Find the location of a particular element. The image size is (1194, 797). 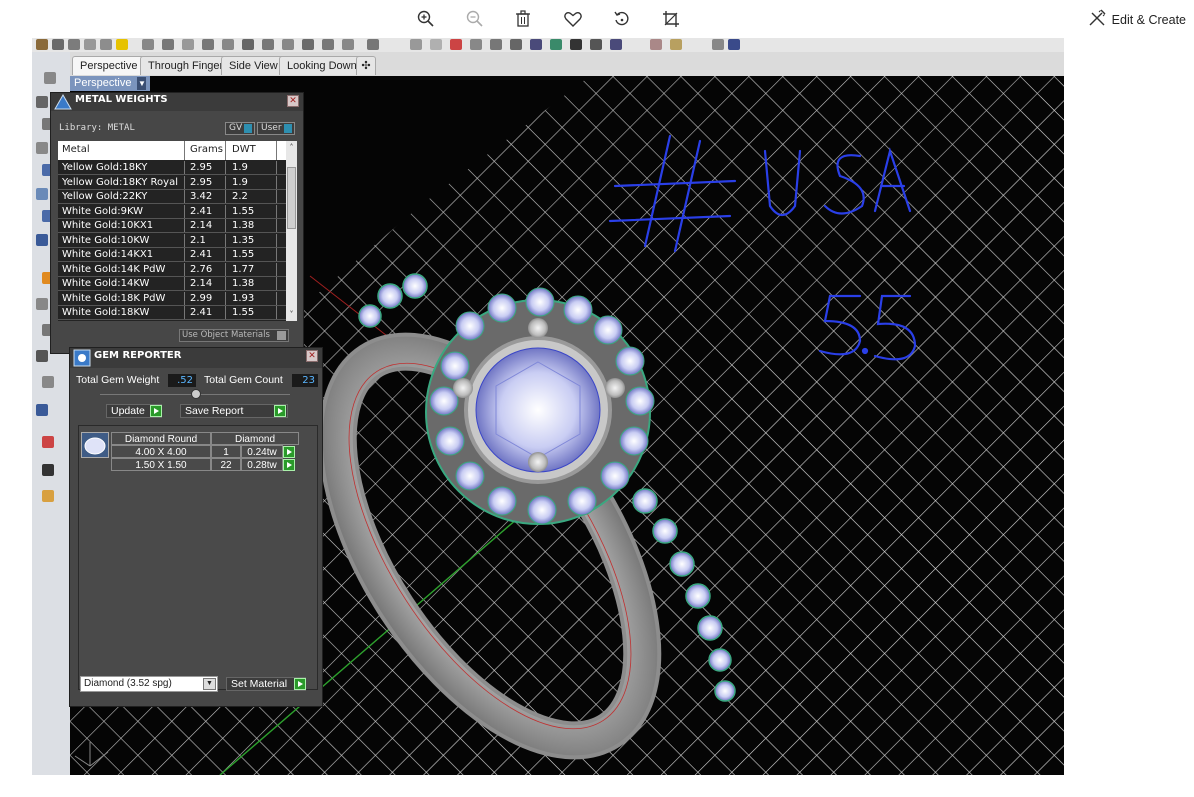

gv-toggle: GV is located at coordinates (240, 128).